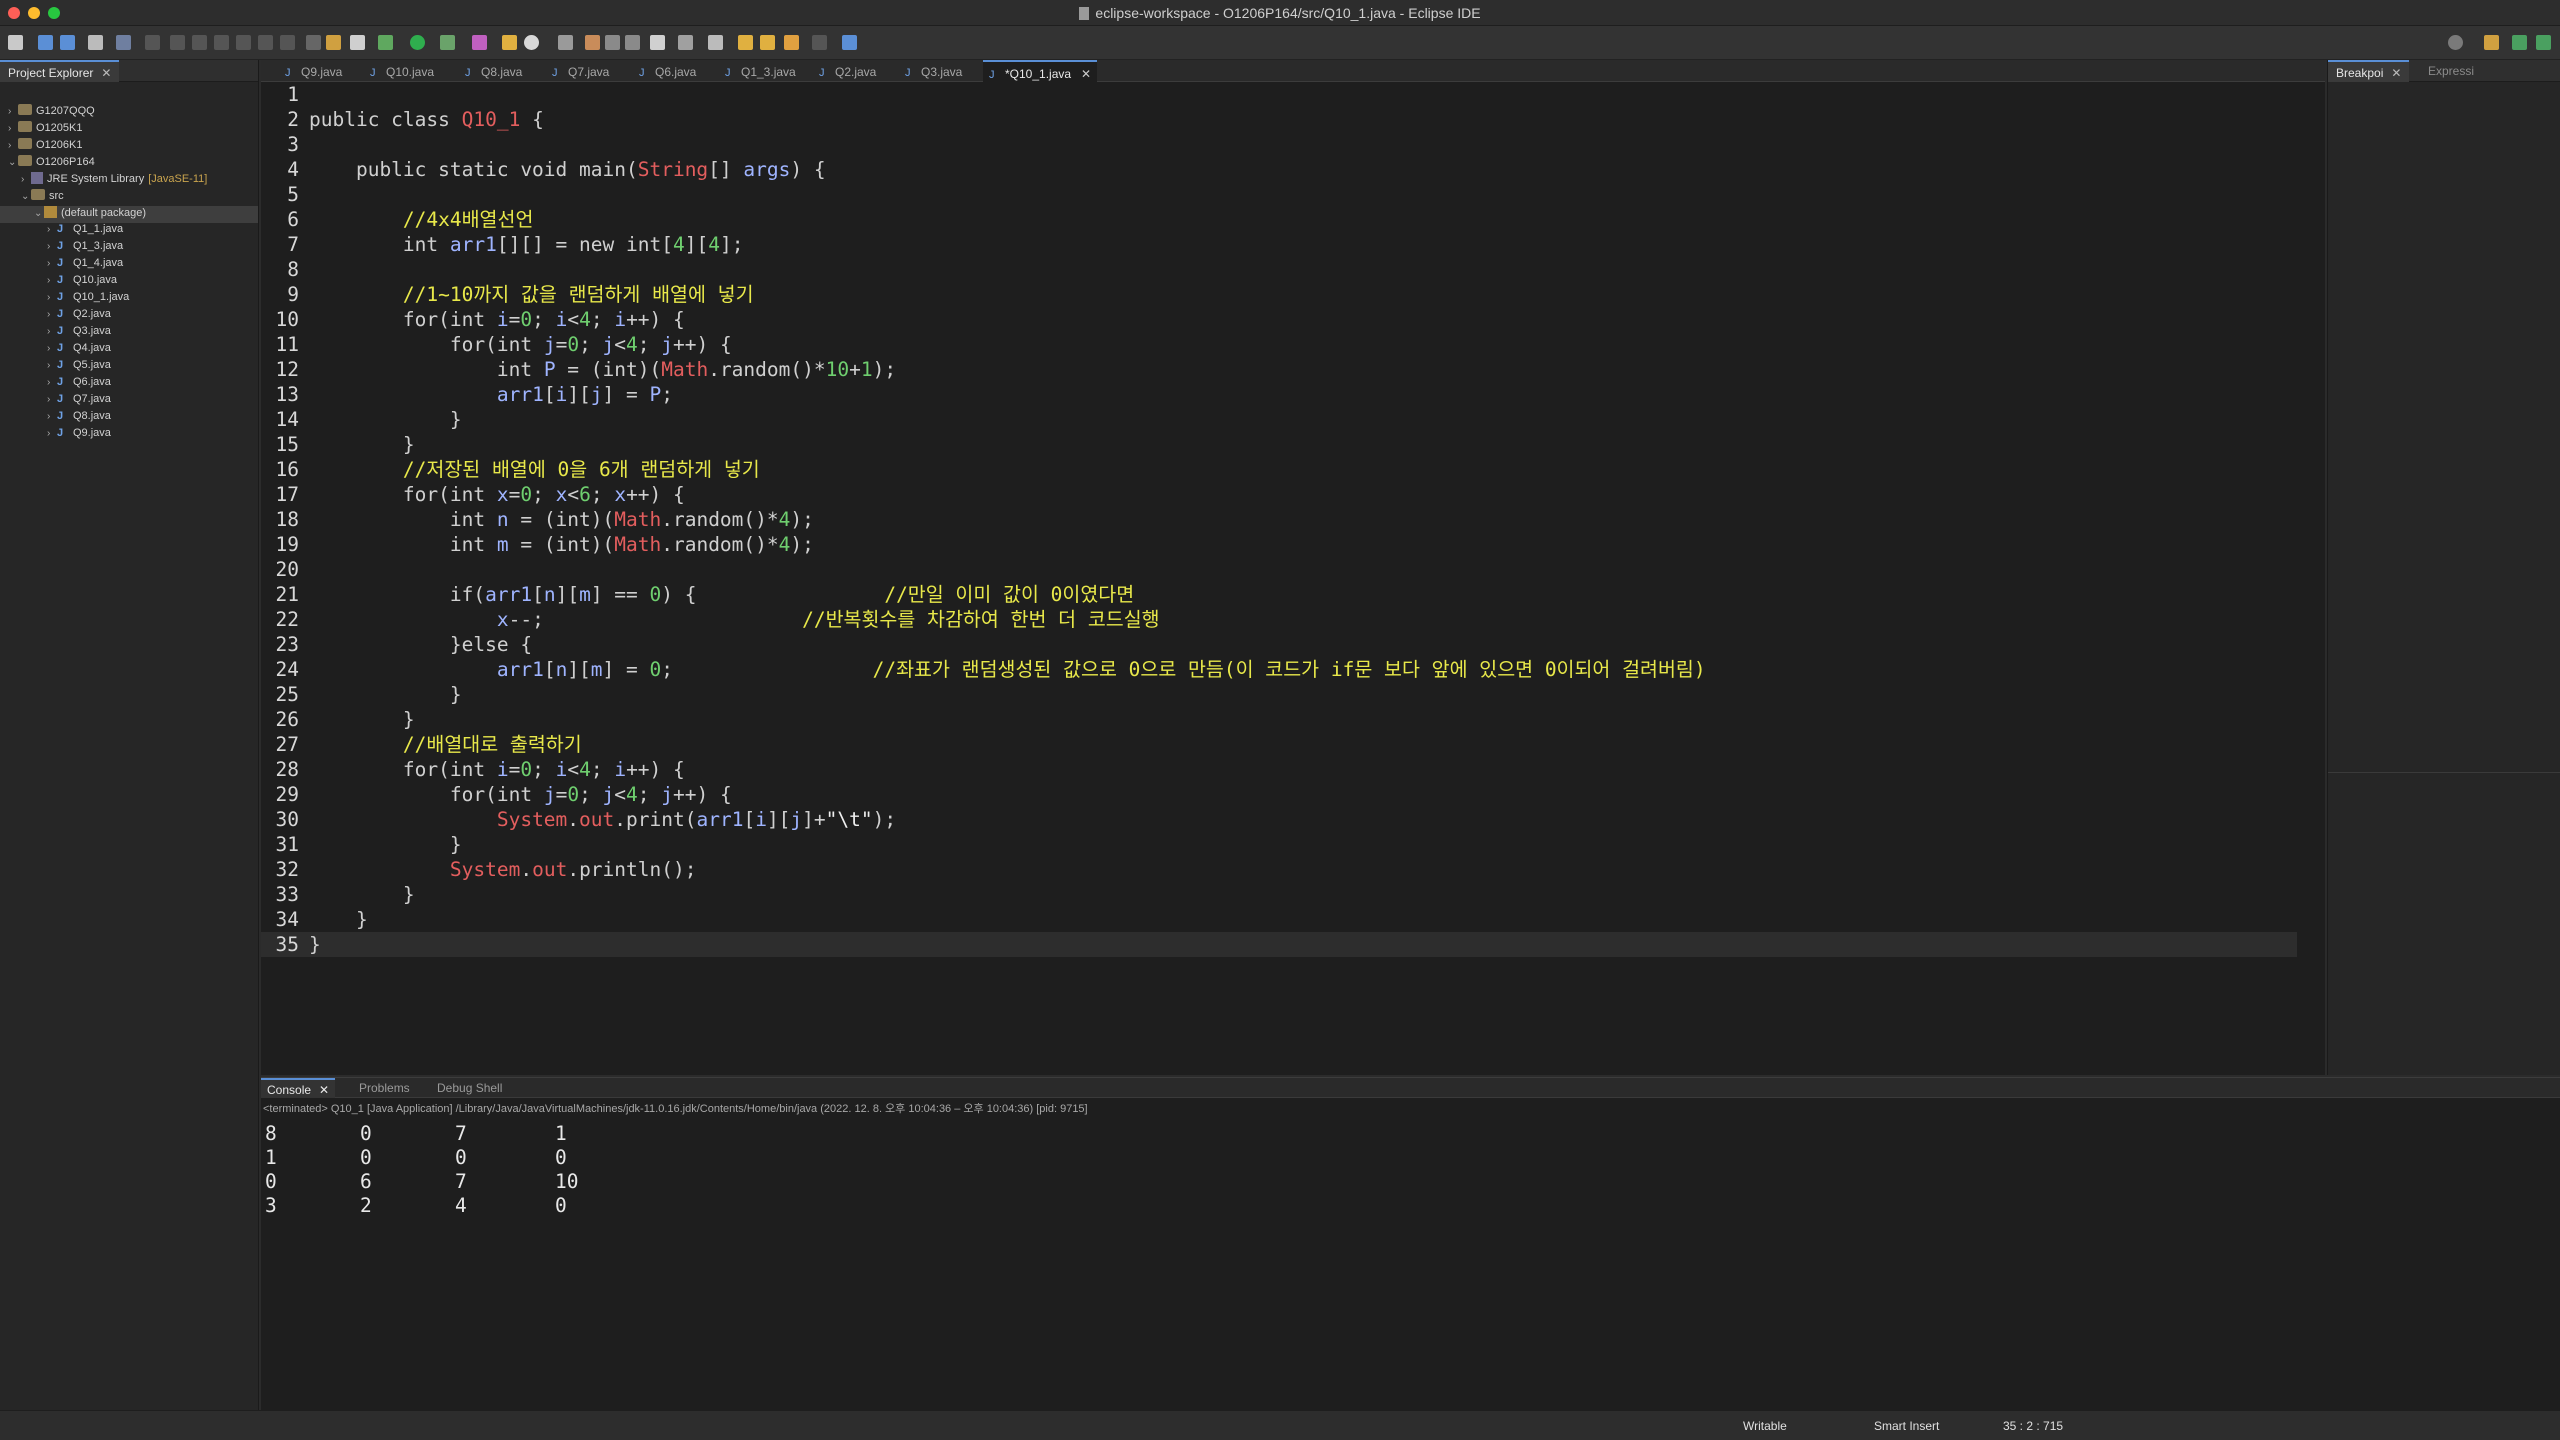  I want to click on code-line: 35}, so click(1279, 944).